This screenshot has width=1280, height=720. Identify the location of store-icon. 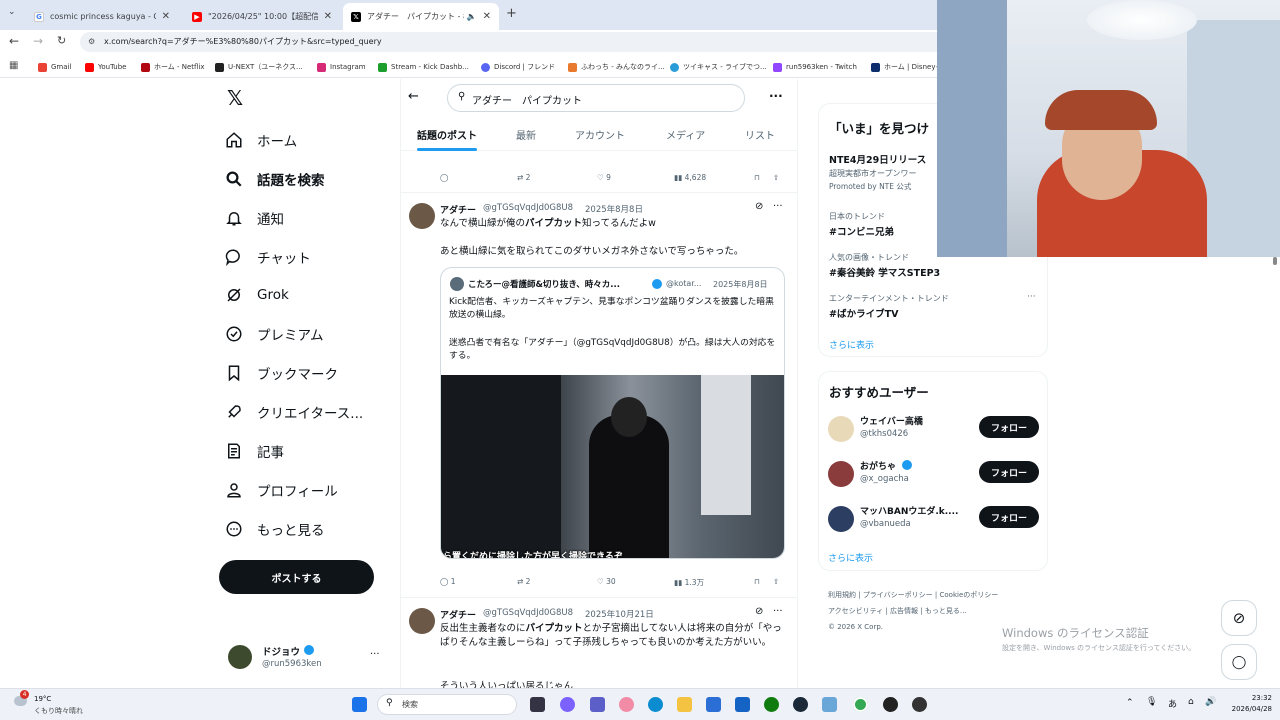
(713, 704).